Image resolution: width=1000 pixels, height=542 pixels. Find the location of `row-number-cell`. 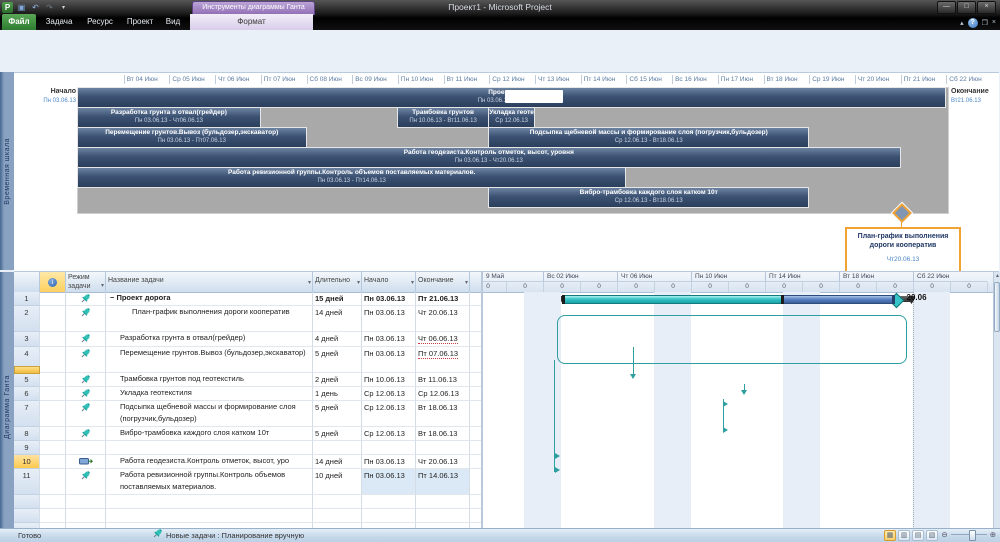

row-number-cell is located at coordinates (27, 516).